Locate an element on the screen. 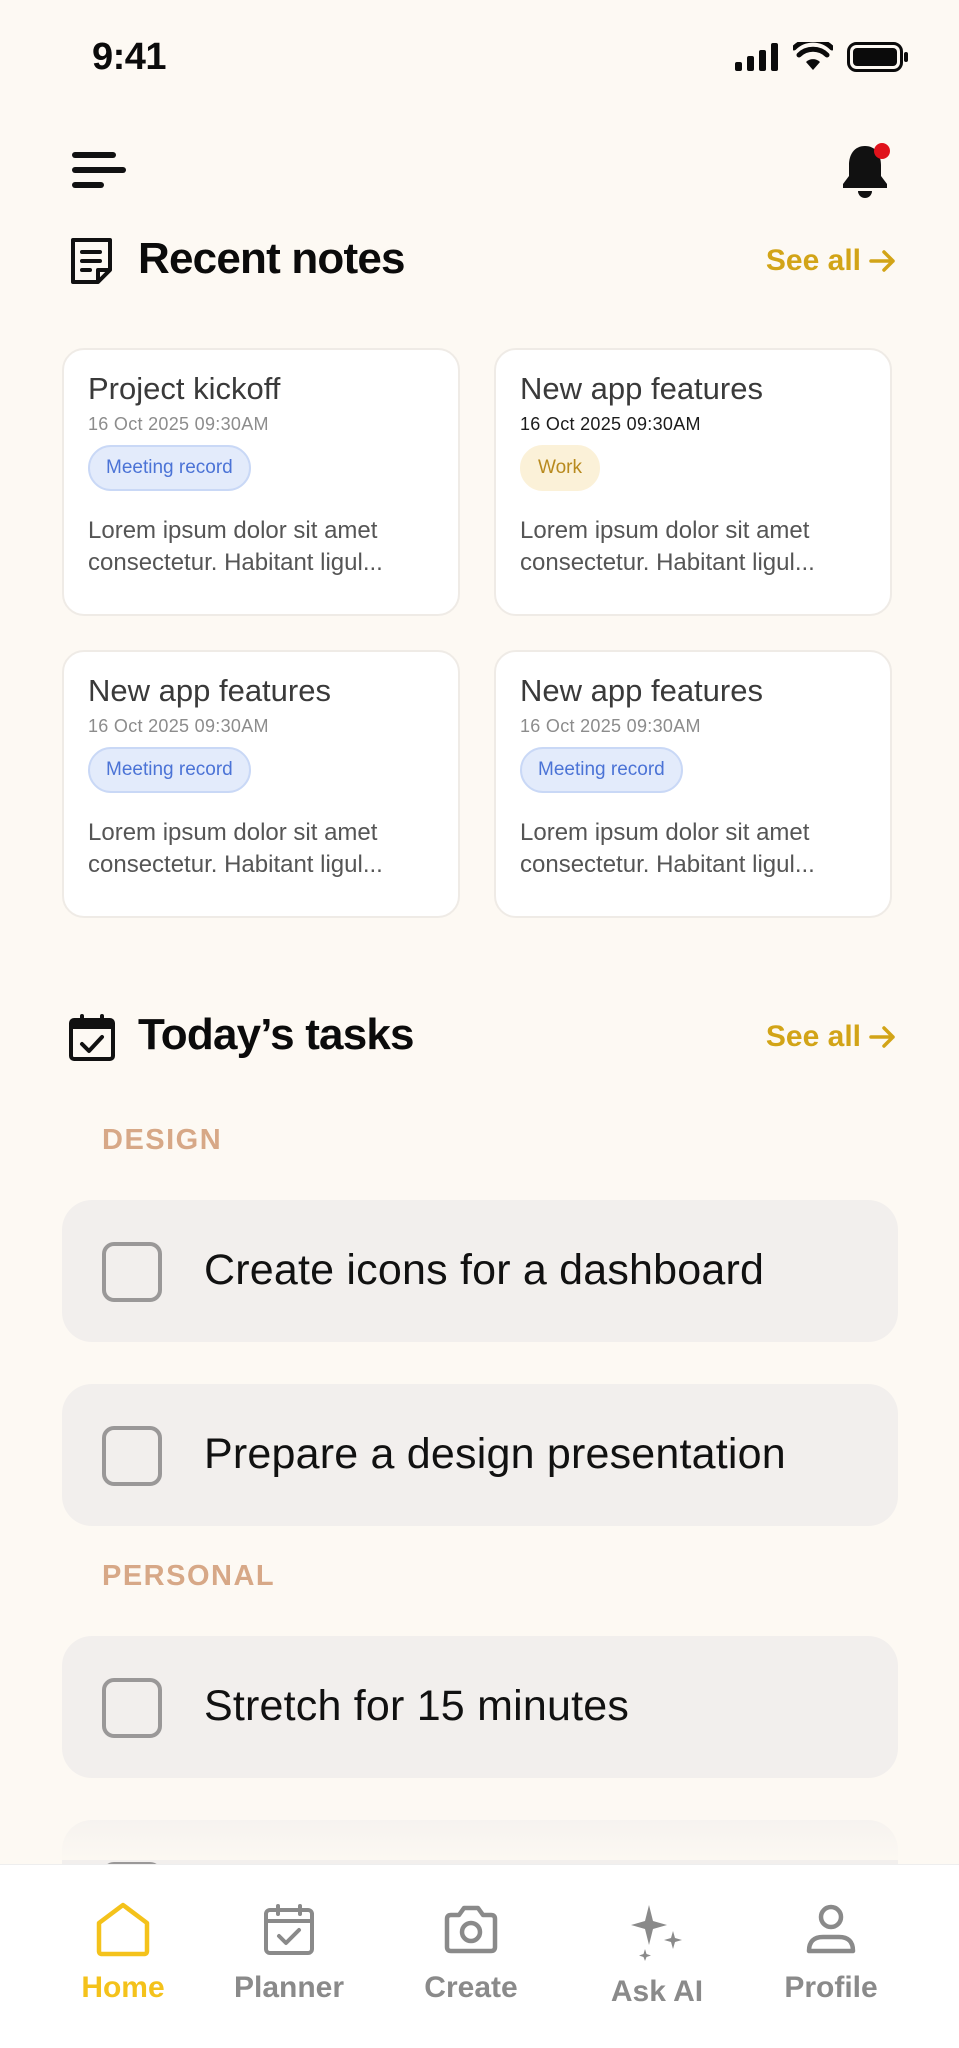 Image resolution: width=959 pixels, height=2048 pixels. notification-dot is located at coordinates (882, 151).